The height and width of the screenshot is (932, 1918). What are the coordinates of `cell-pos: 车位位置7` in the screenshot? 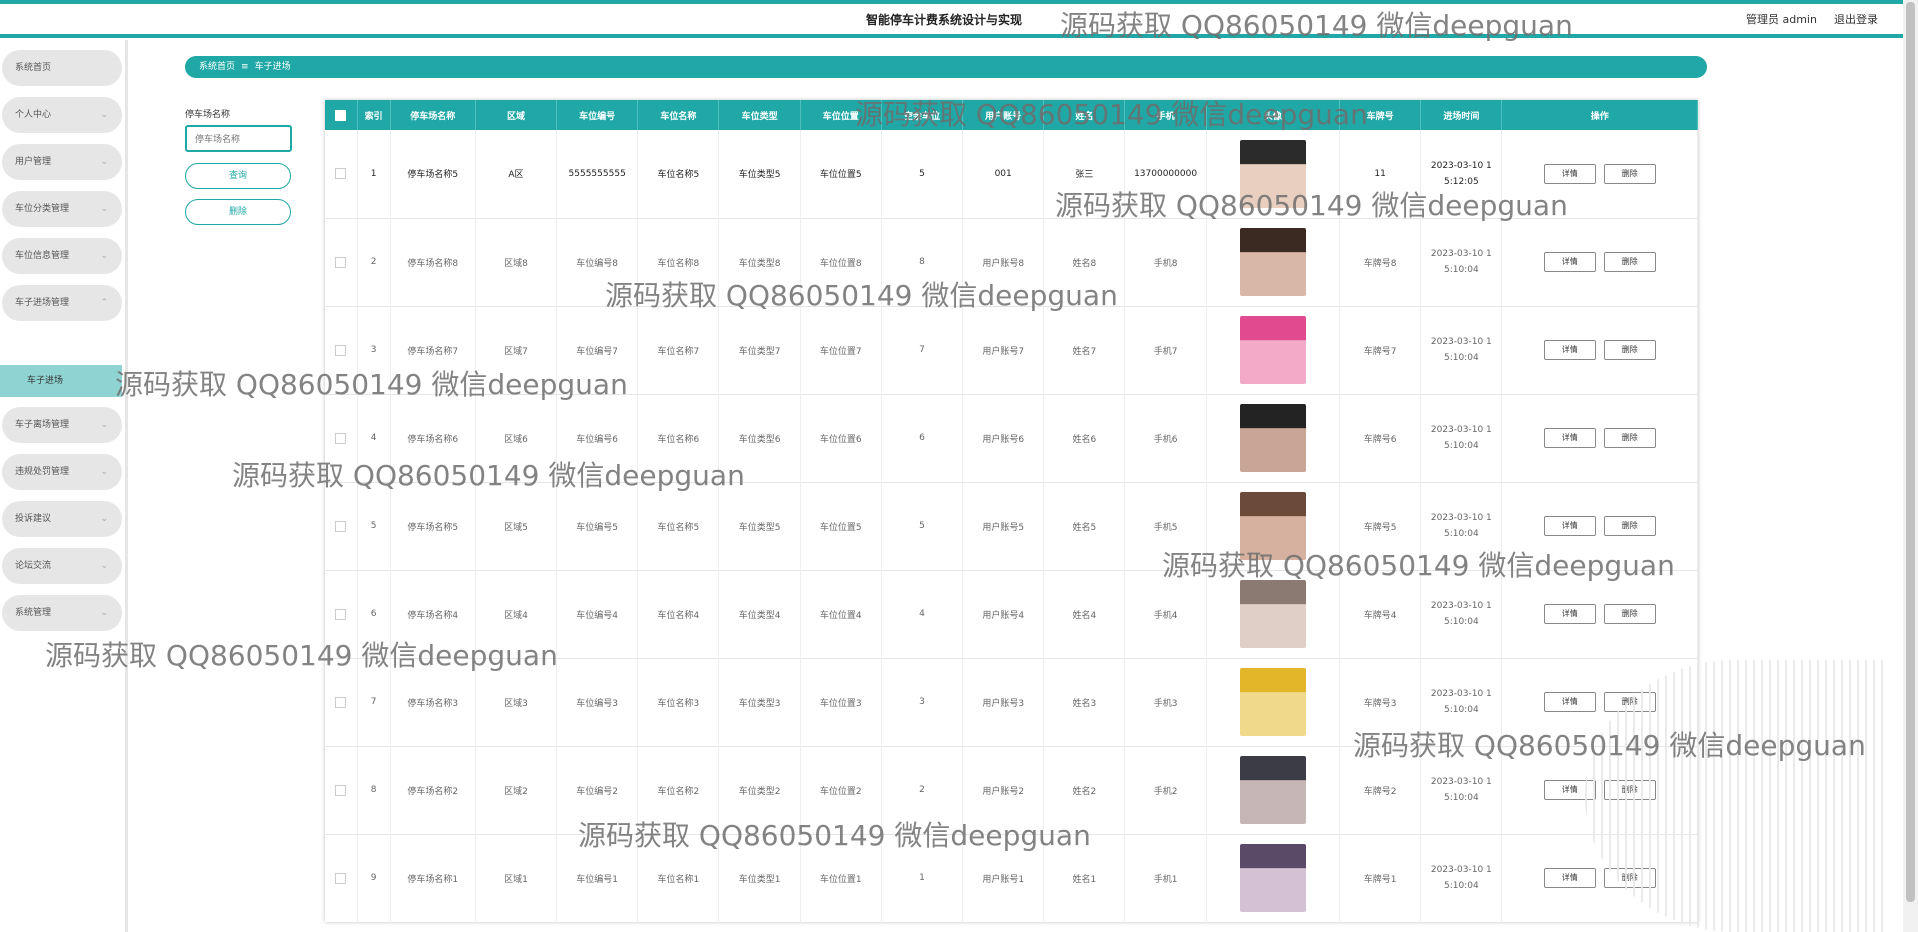 It's located at (841, 350).